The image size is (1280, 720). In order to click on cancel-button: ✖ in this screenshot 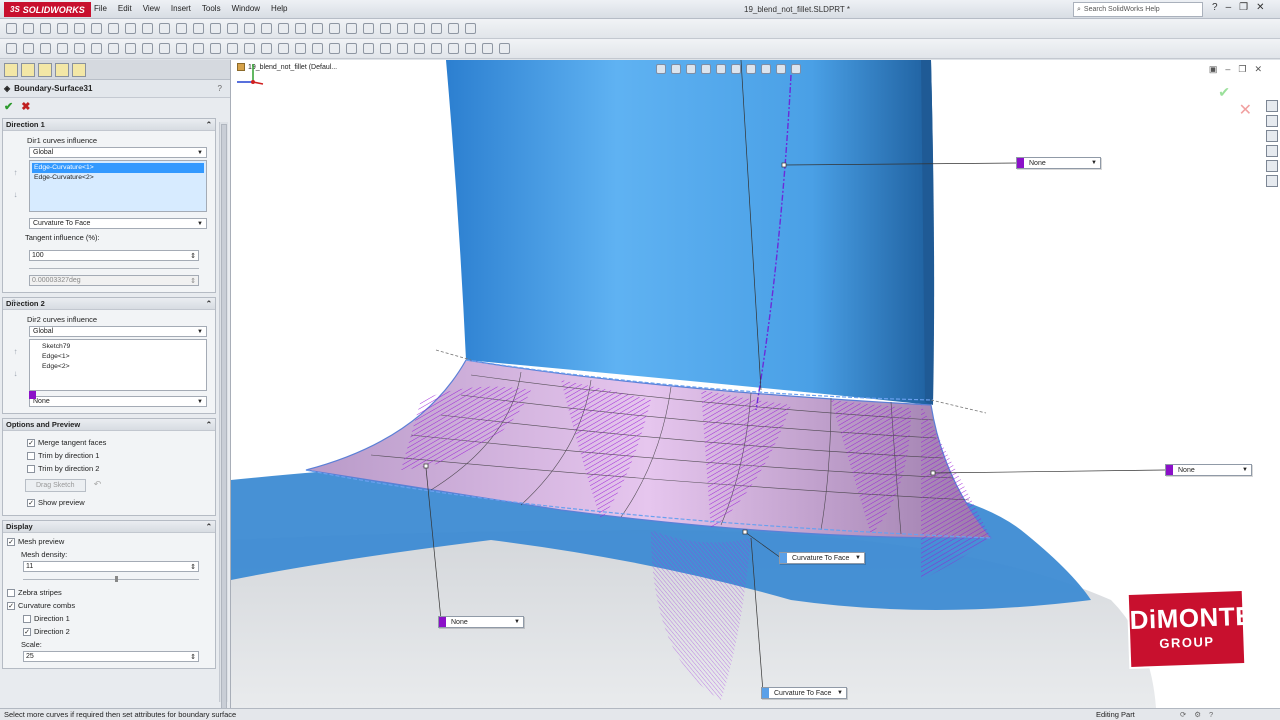, I will do `click(25, 106)`.